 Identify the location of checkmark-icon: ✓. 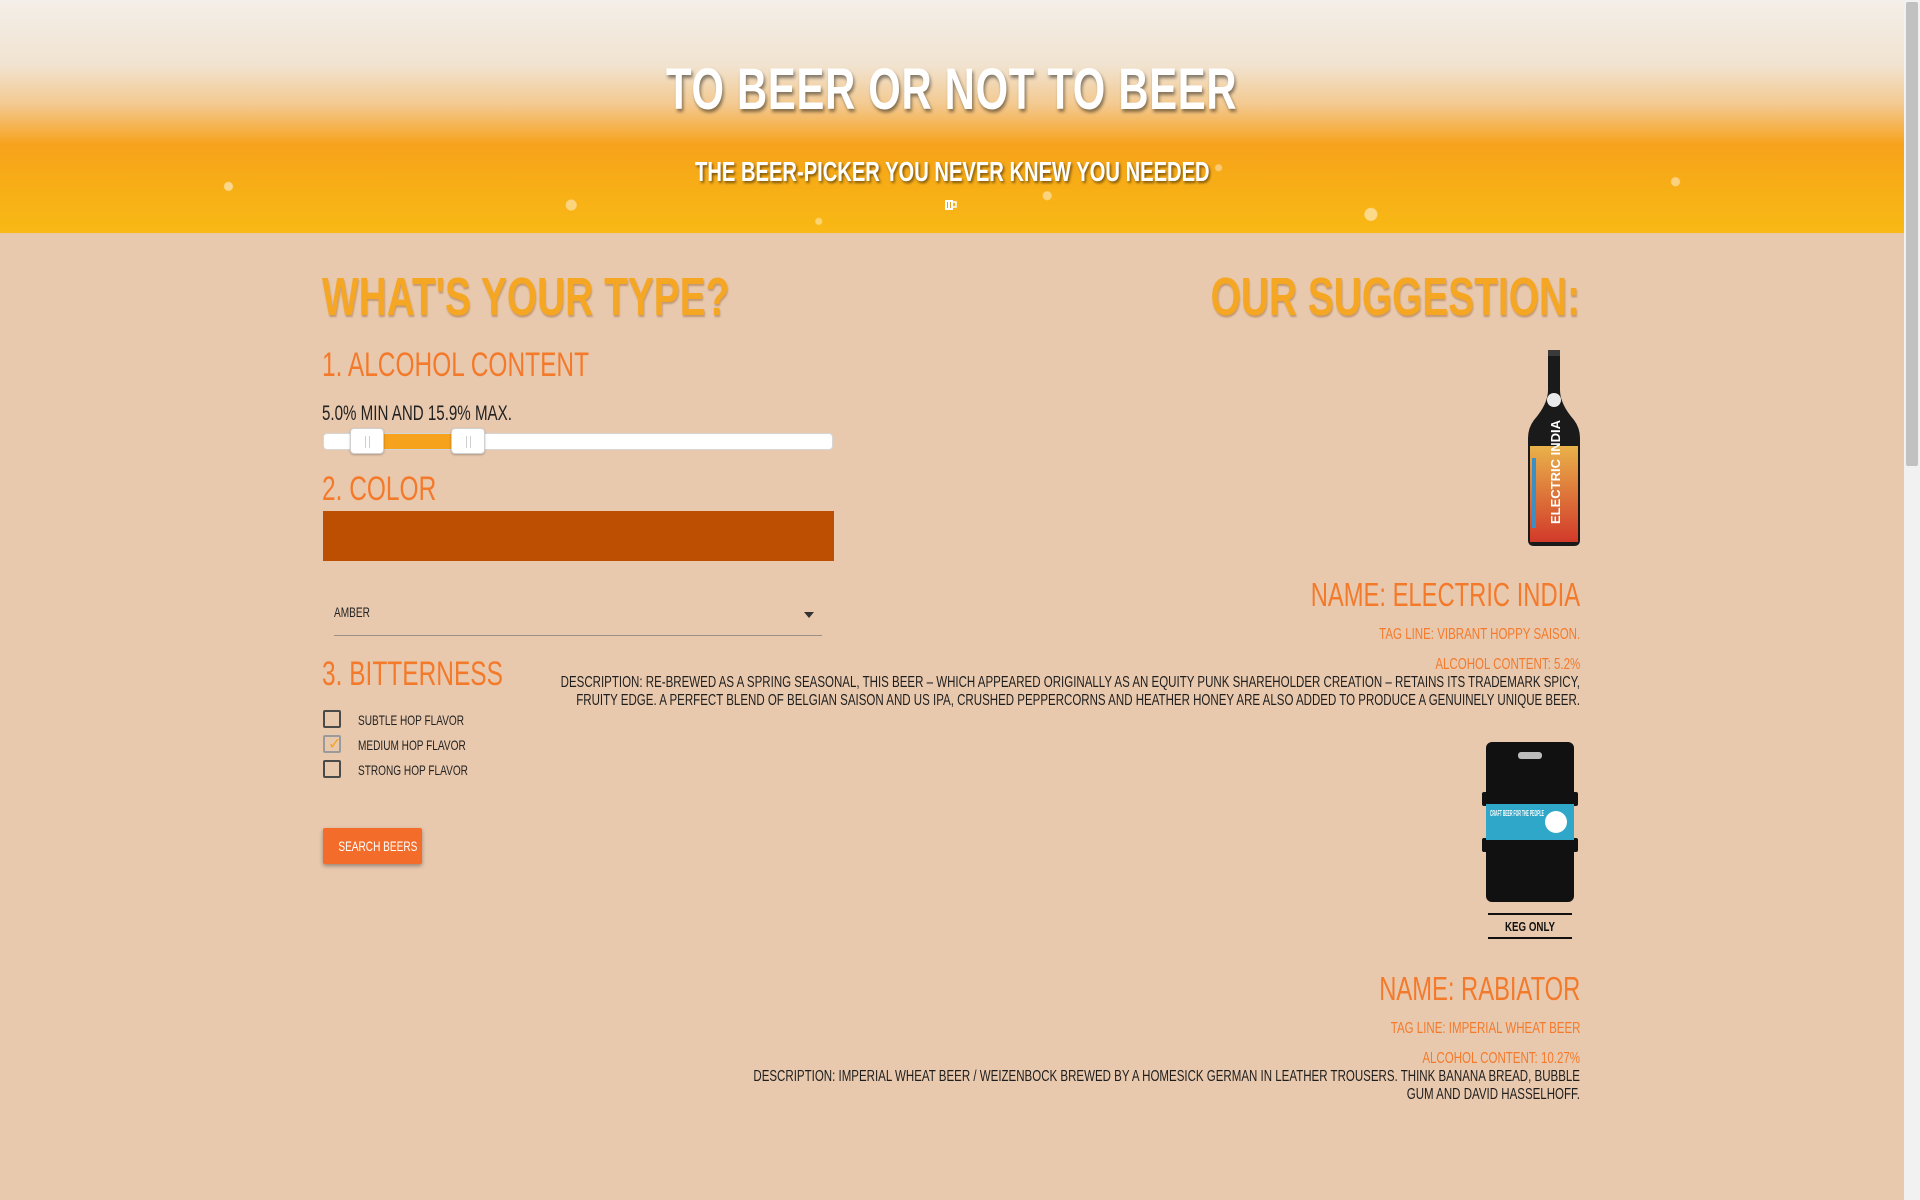
(335, 744).